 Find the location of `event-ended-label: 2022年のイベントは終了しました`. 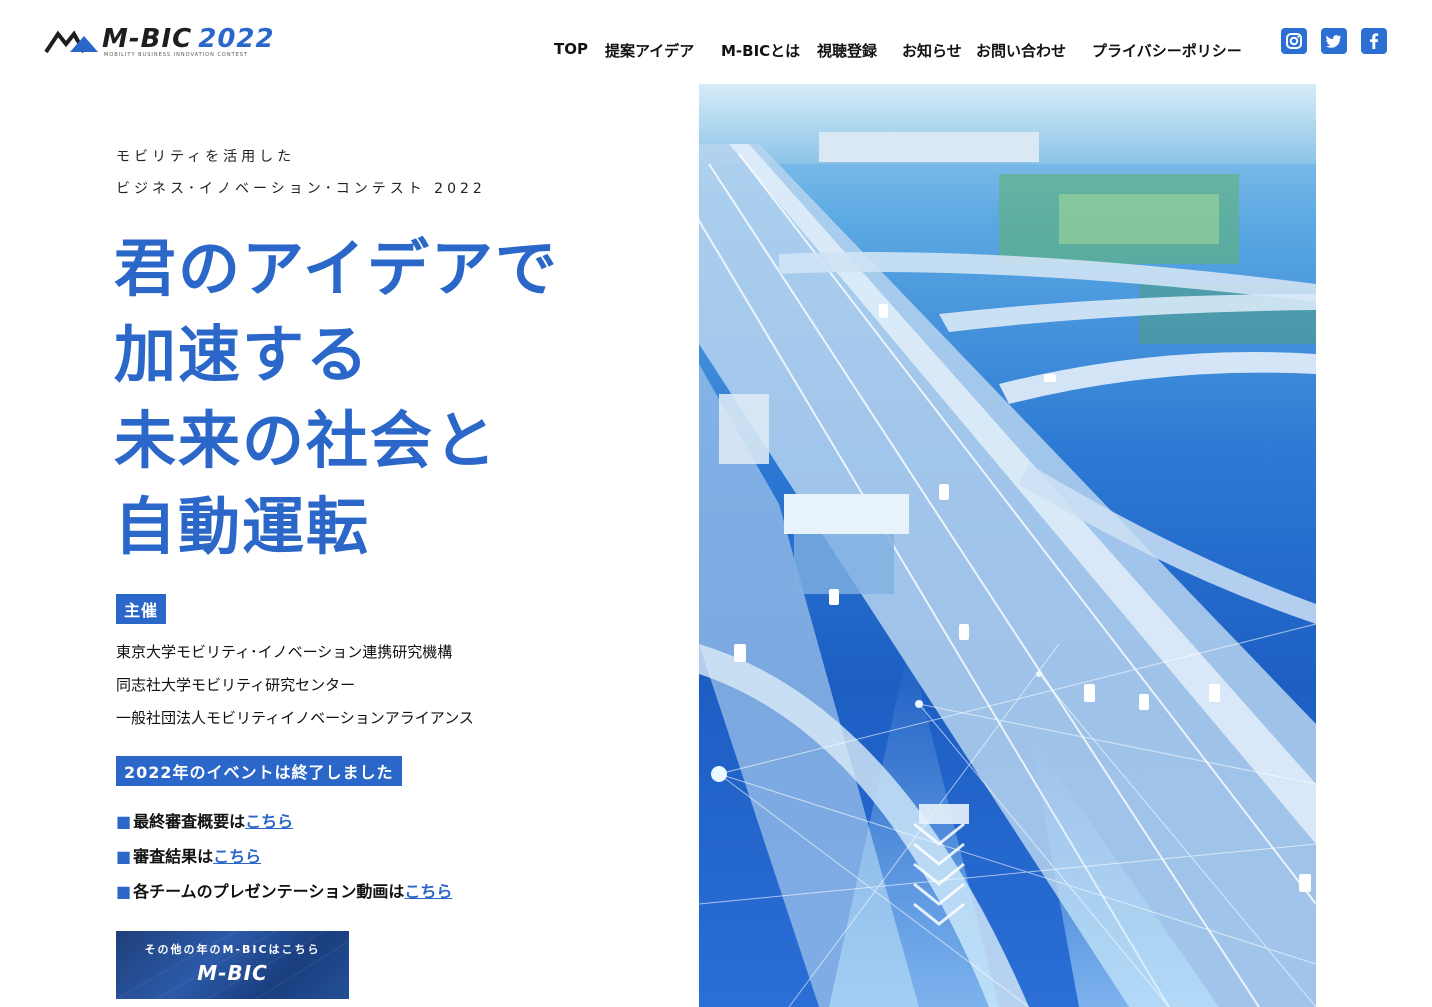

event-ended-label: 2022年のイベントは終了しました is located at coordinates (259, 771).